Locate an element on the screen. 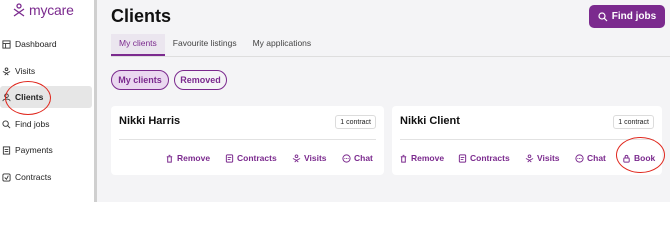 Image resolution: width=670 pixels, height=240 pixels. book-label: Book is located at coordinates (645, 158).